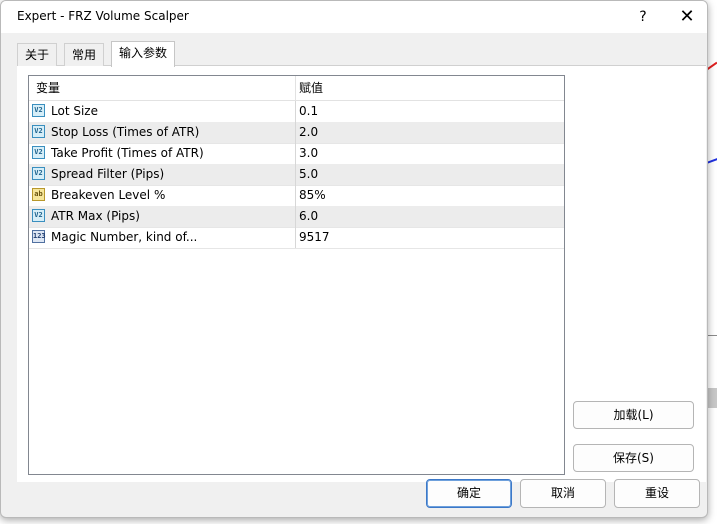  Describe the element at coordinates (143, 54) in the screenshot. I see `tab-inputs: 输入参数` at that location.